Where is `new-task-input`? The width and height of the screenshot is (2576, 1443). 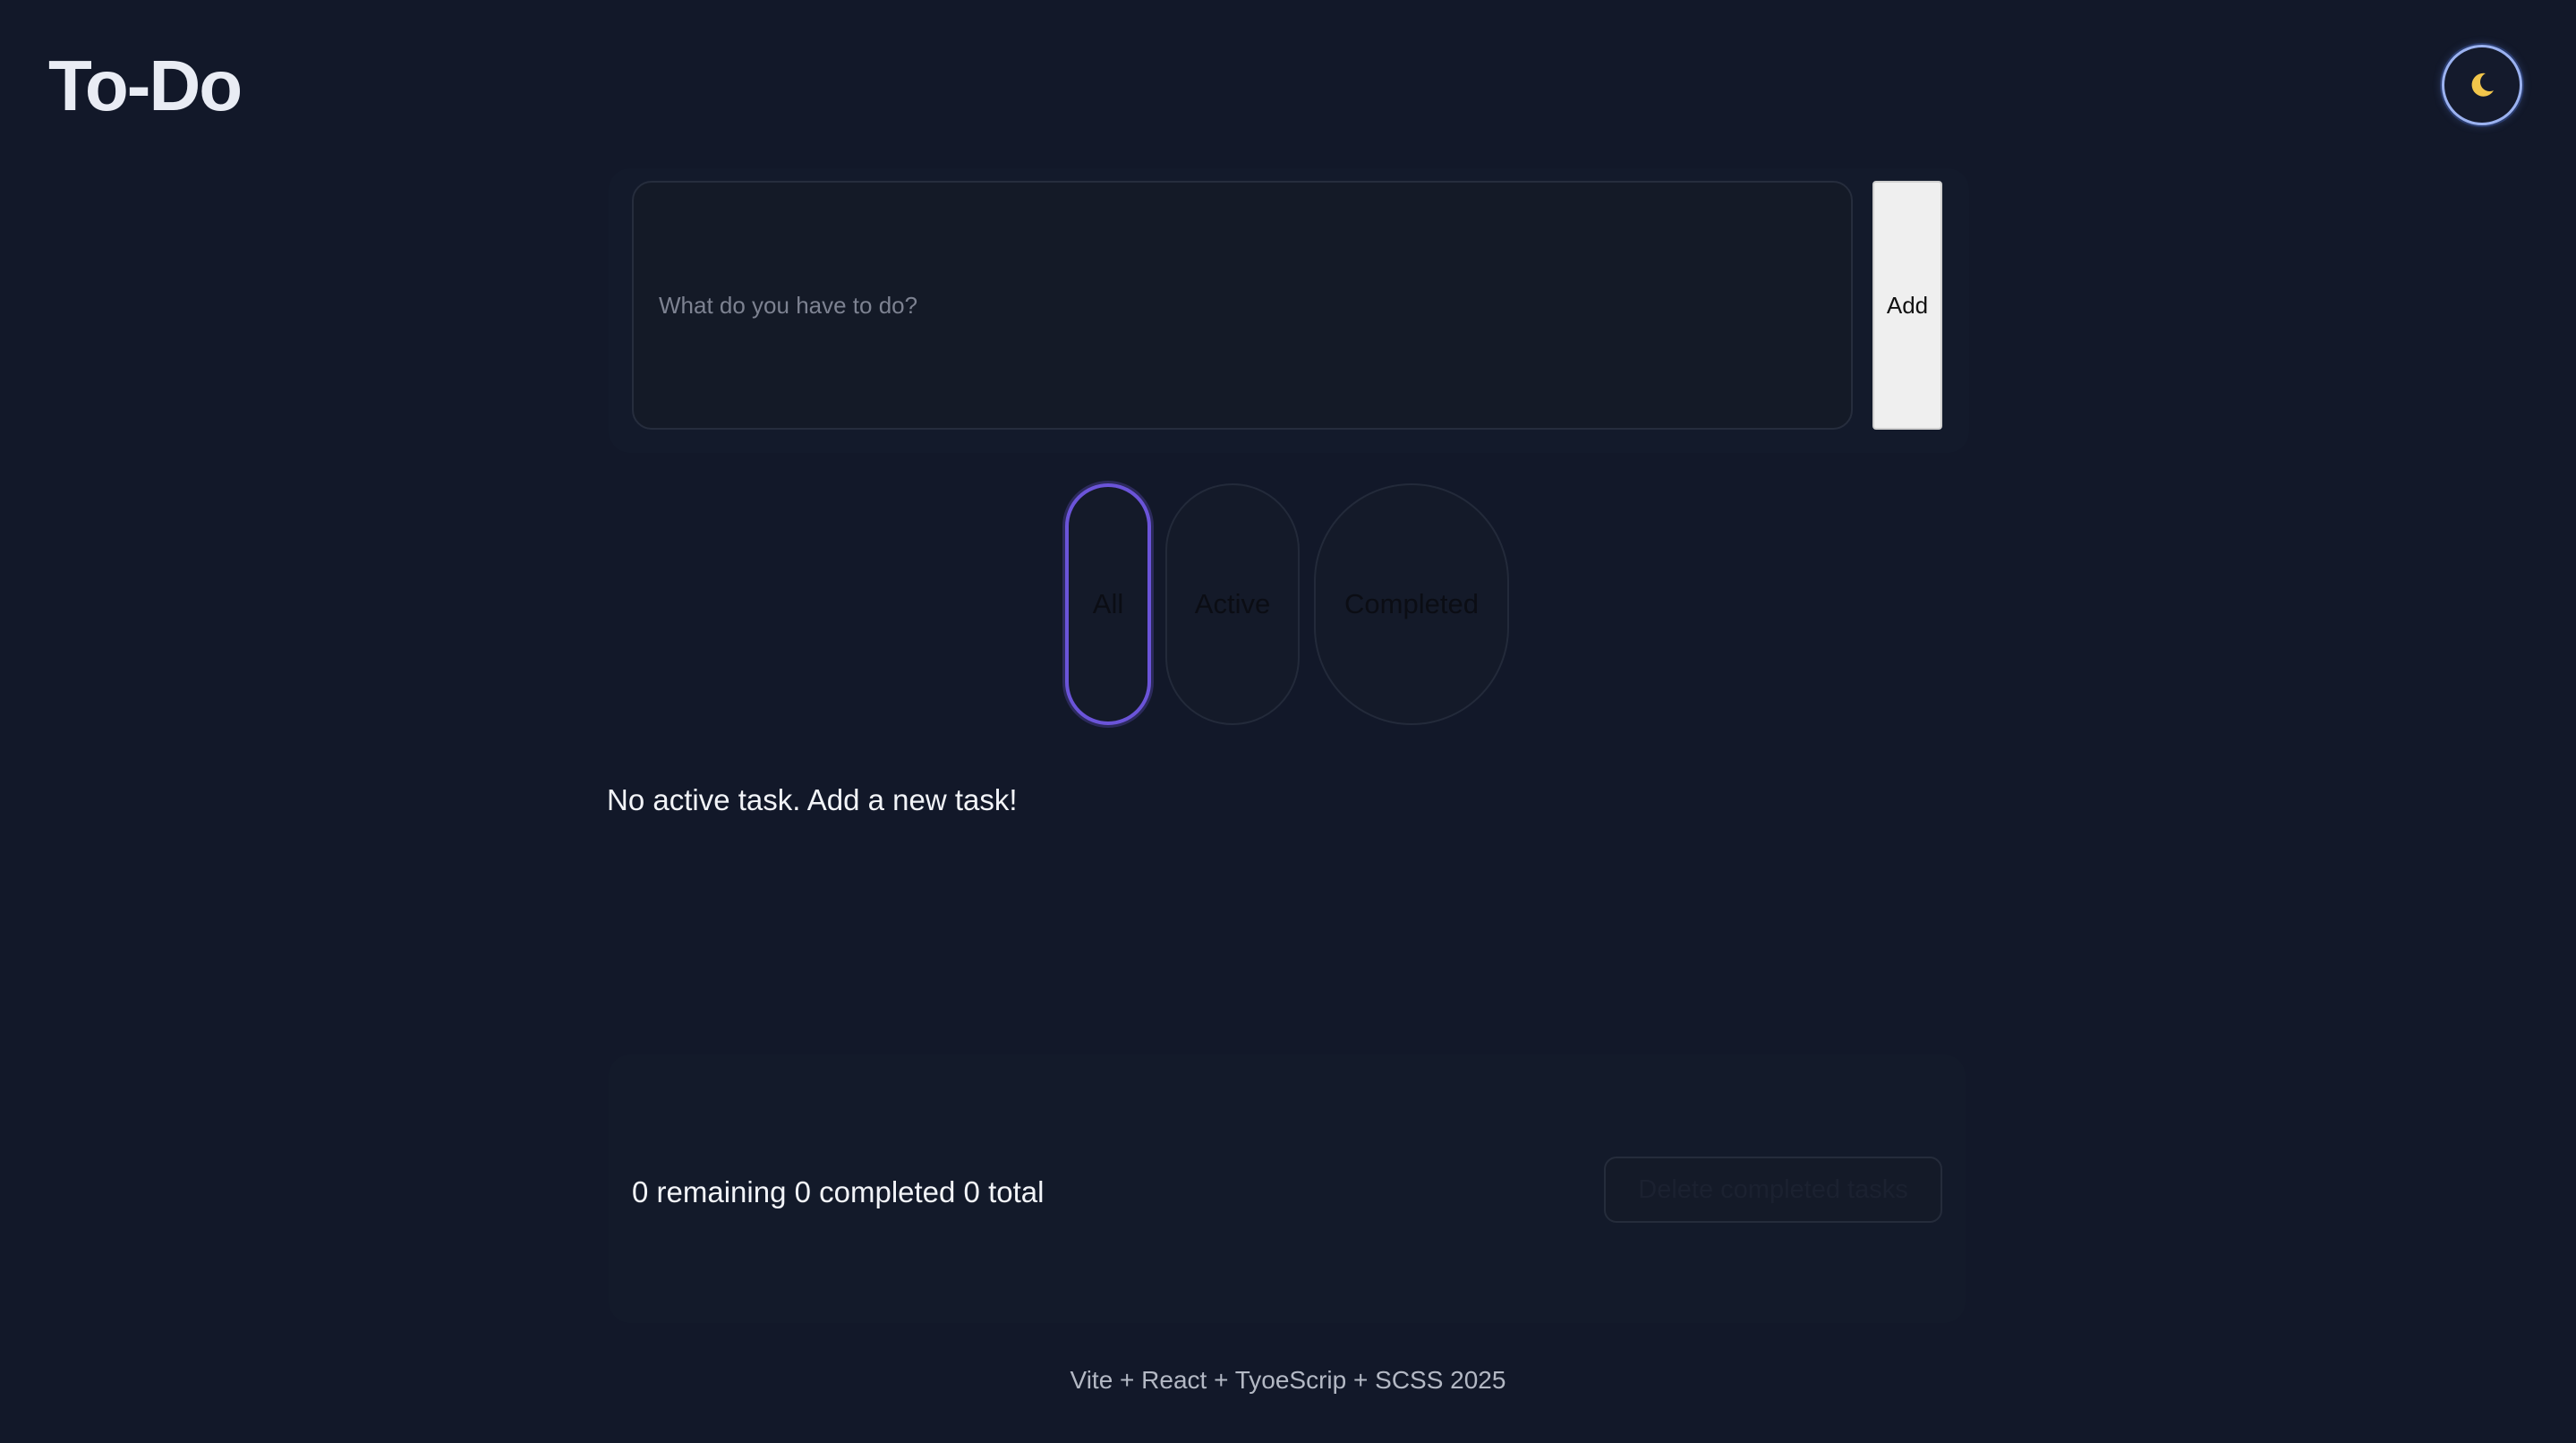
new-task-input is located at coordinates (1242, 305).